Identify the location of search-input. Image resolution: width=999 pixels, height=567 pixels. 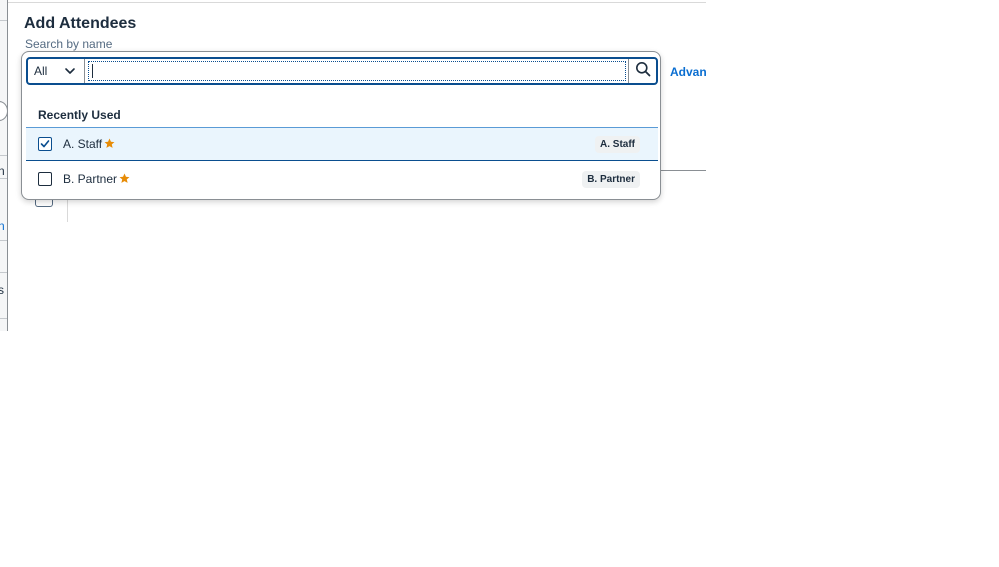
(357, 71).